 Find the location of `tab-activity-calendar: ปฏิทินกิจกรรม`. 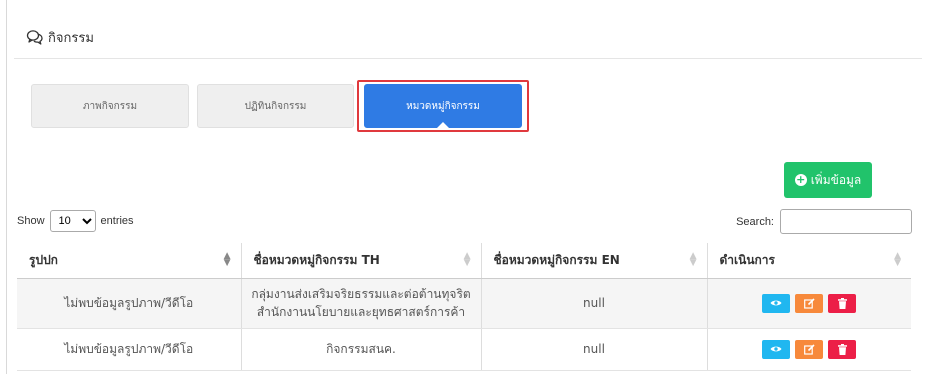

tab-activity-calendar: ปฏิทินกิจกรรม is located at coordinates (275, 106).